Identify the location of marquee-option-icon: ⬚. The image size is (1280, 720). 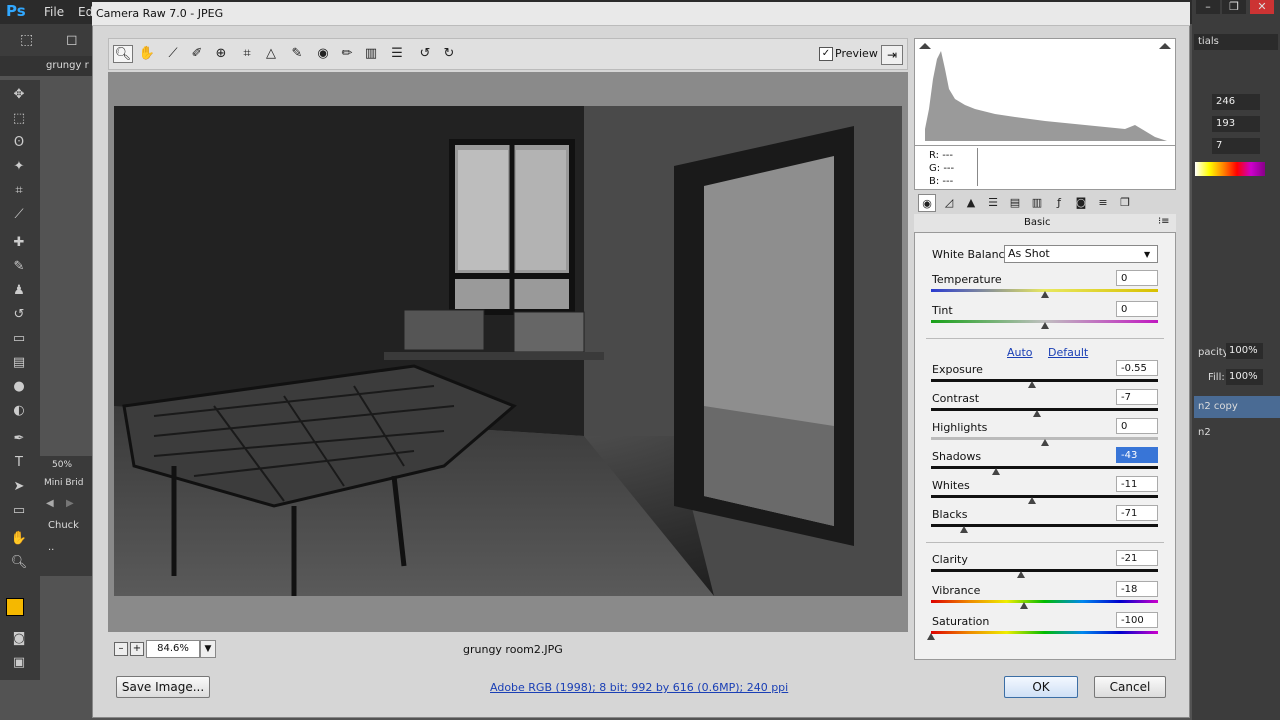
(26, 40).